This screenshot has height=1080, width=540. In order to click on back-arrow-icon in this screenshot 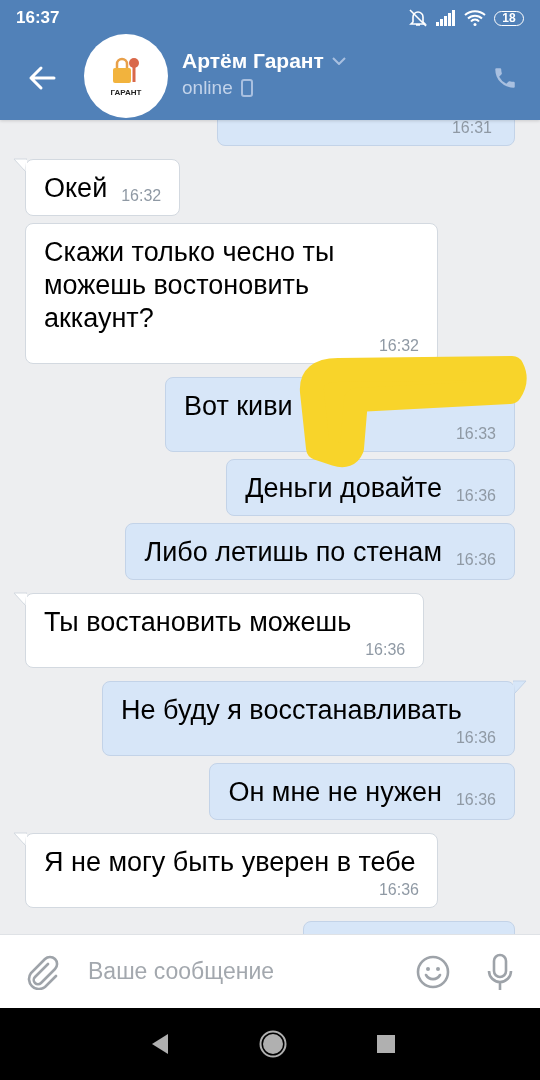, I will do `click(42, 78)`.